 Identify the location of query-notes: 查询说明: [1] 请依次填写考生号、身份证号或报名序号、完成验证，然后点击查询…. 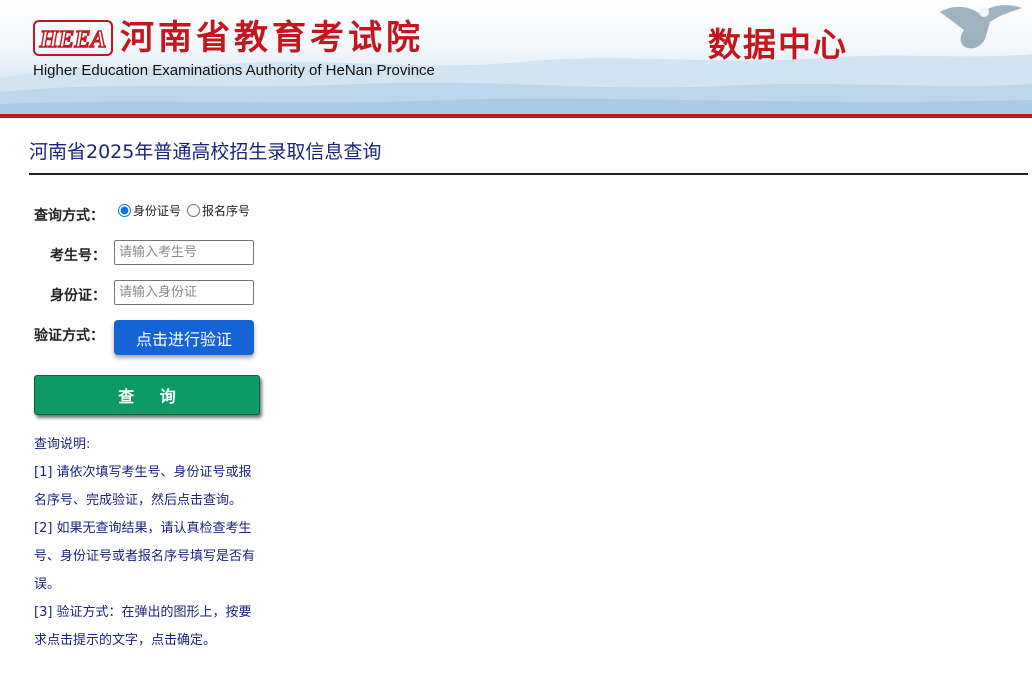
(148, 543).